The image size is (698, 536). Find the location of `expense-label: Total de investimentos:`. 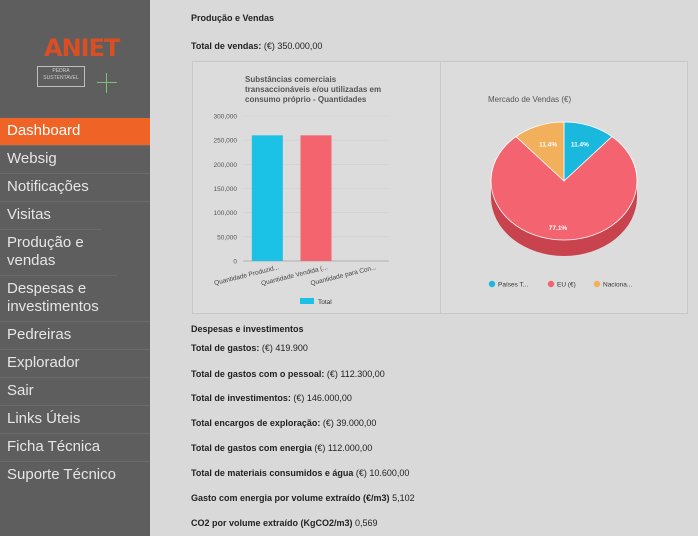

expense-label: Total de investimentos: is located at coordinates (241, 398).